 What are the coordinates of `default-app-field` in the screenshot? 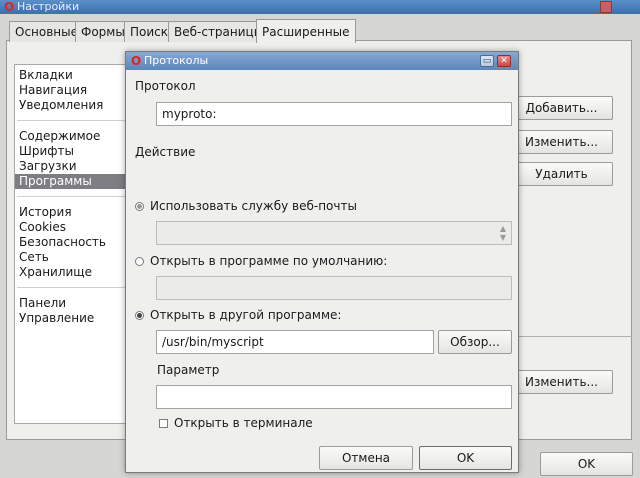 It's located at (334, 288).